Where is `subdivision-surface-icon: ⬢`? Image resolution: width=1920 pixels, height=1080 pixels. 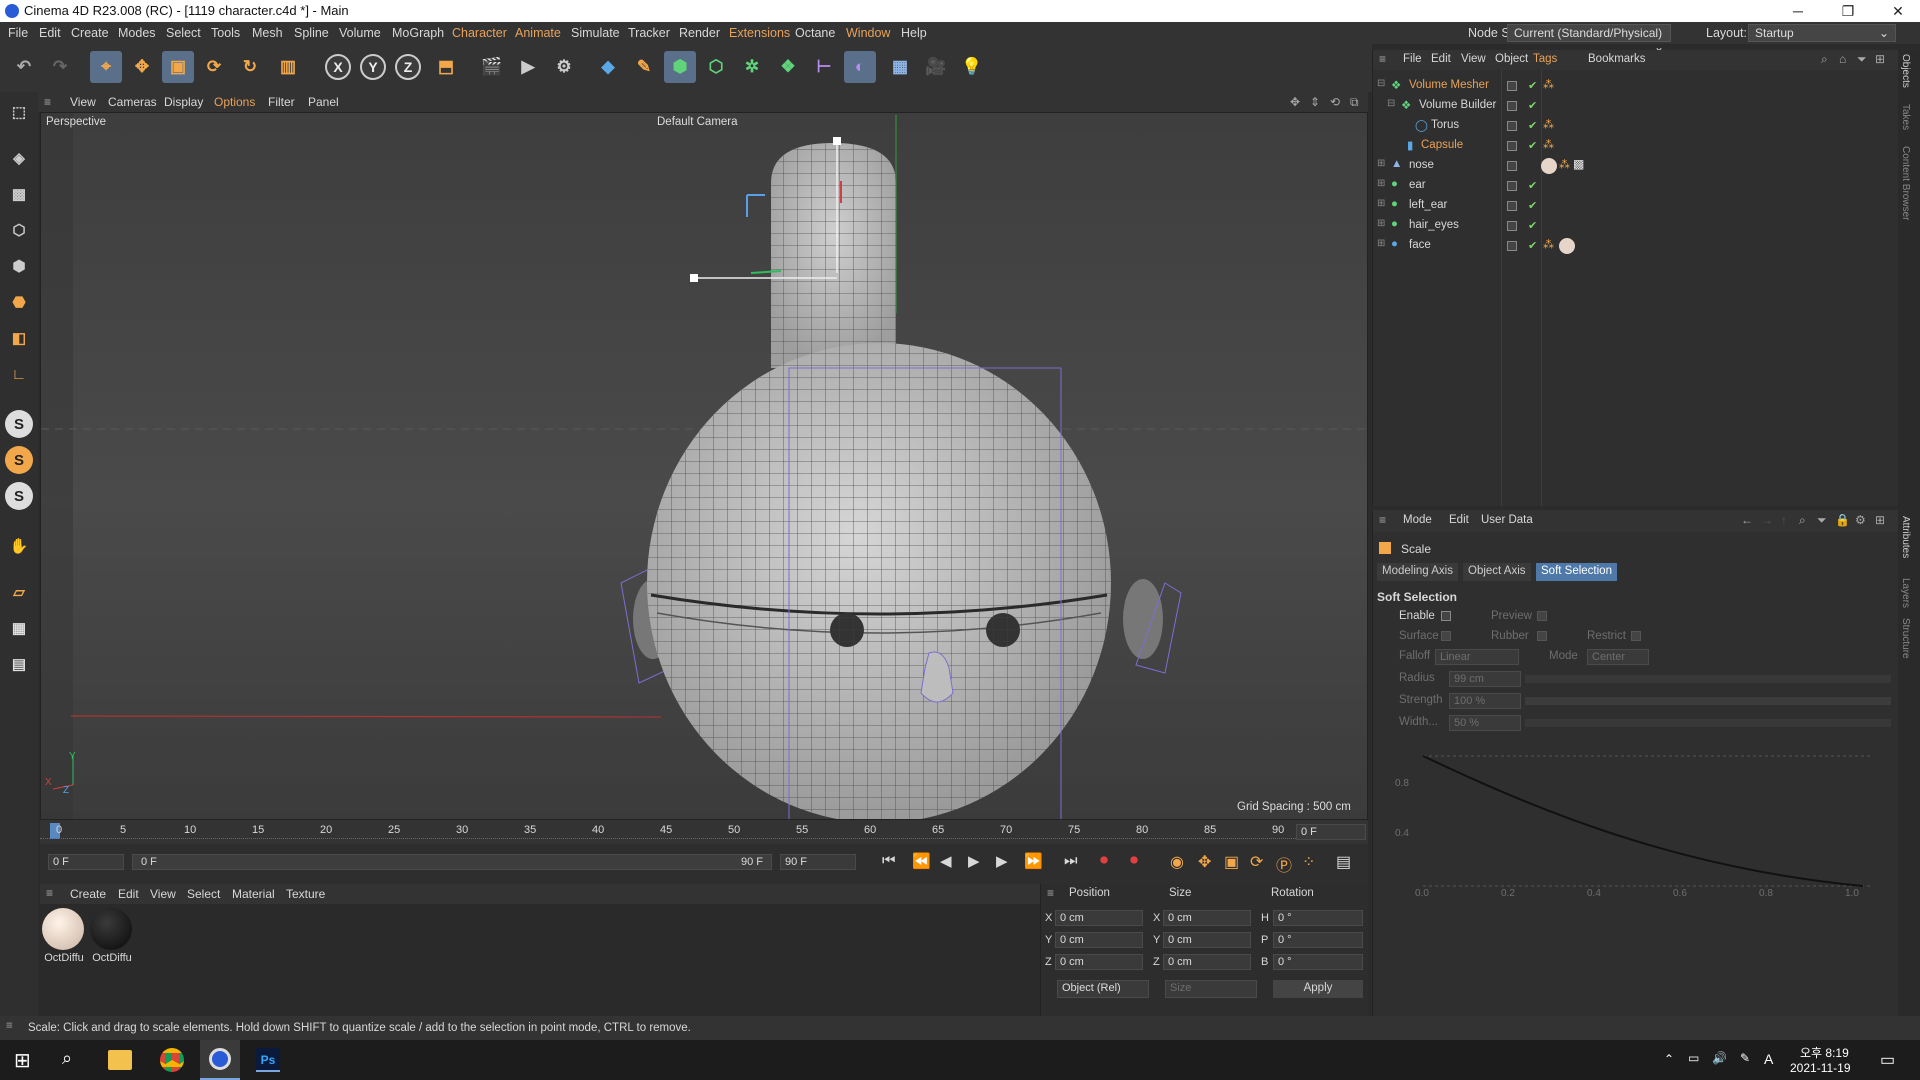
subdivision-surface-icon: ⬢ is located at coordinates (680, 67).